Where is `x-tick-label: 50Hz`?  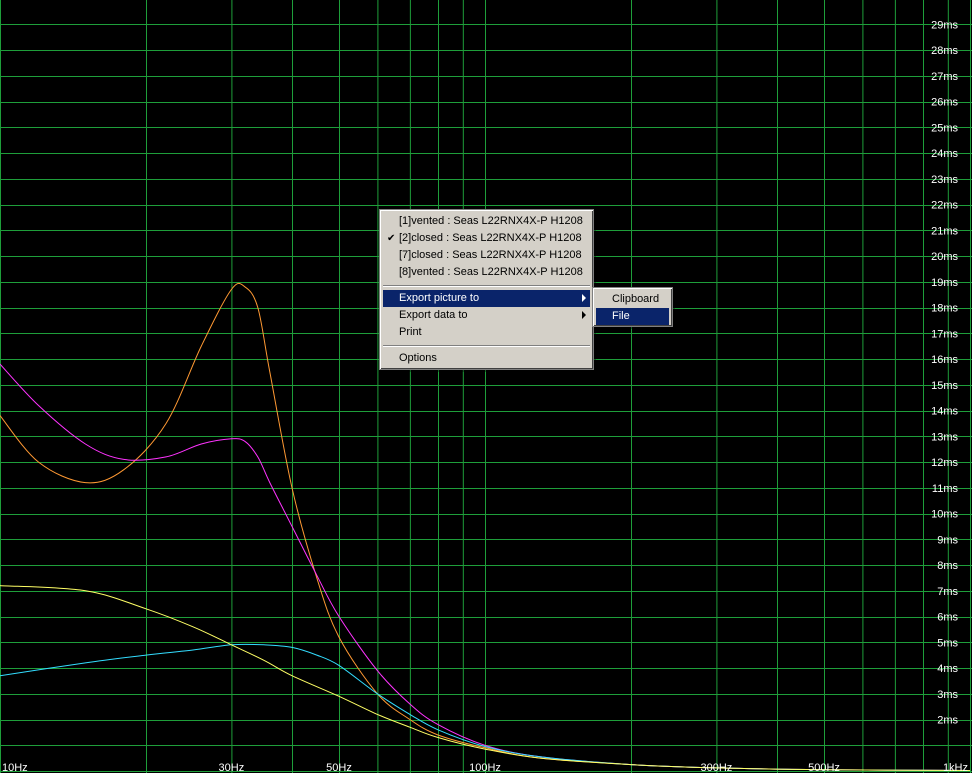
x-tick-label: 50Hz is located at coordinates (339, 767).